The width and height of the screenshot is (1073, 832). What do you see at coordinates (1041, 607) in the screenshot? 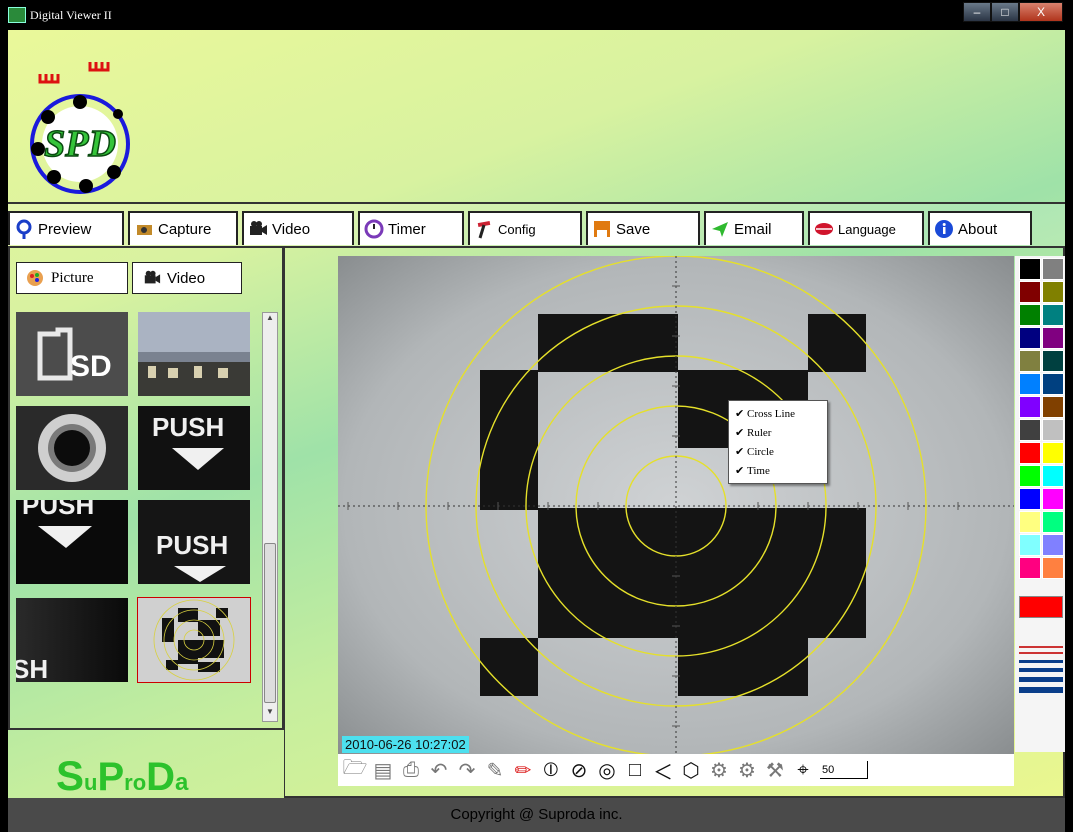
I see `selected-color-swatch` at bounding box center [1041, 607].